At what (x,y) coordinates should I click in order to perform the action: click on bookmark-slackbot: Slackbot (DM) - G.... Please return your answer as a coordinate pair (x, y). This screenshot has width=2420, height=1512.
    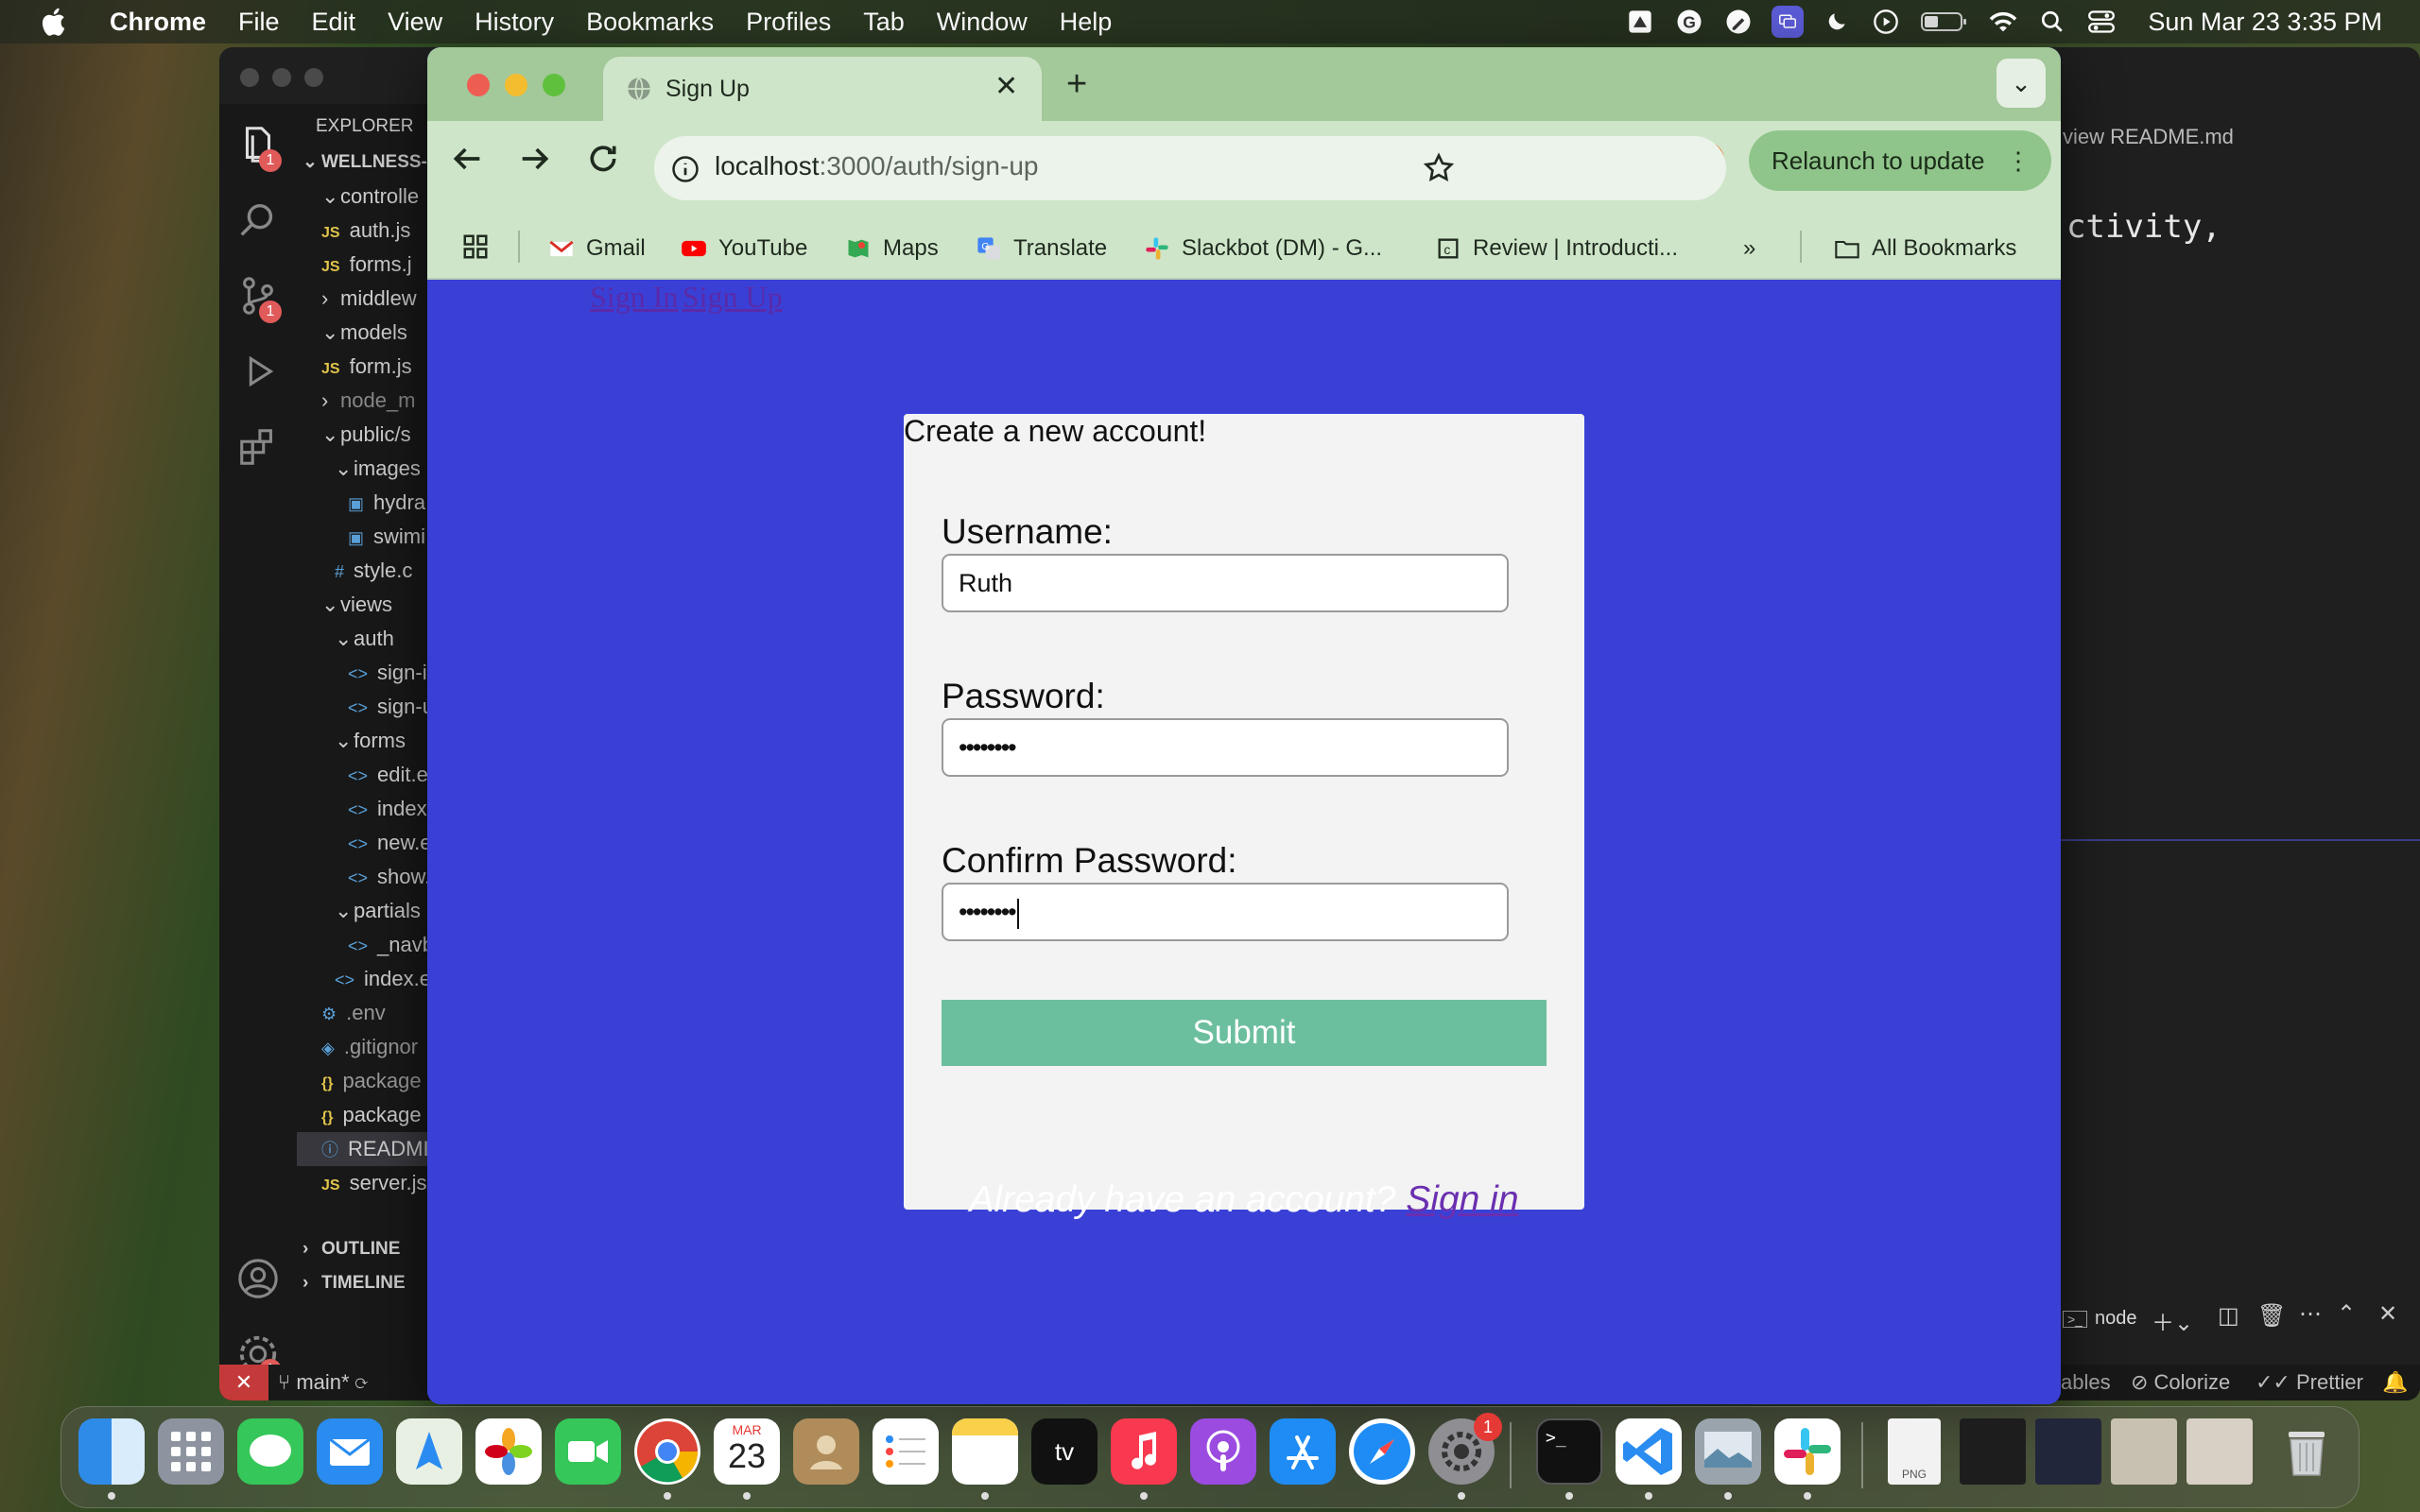
    Looking at the image, I should click on (1263, 248).